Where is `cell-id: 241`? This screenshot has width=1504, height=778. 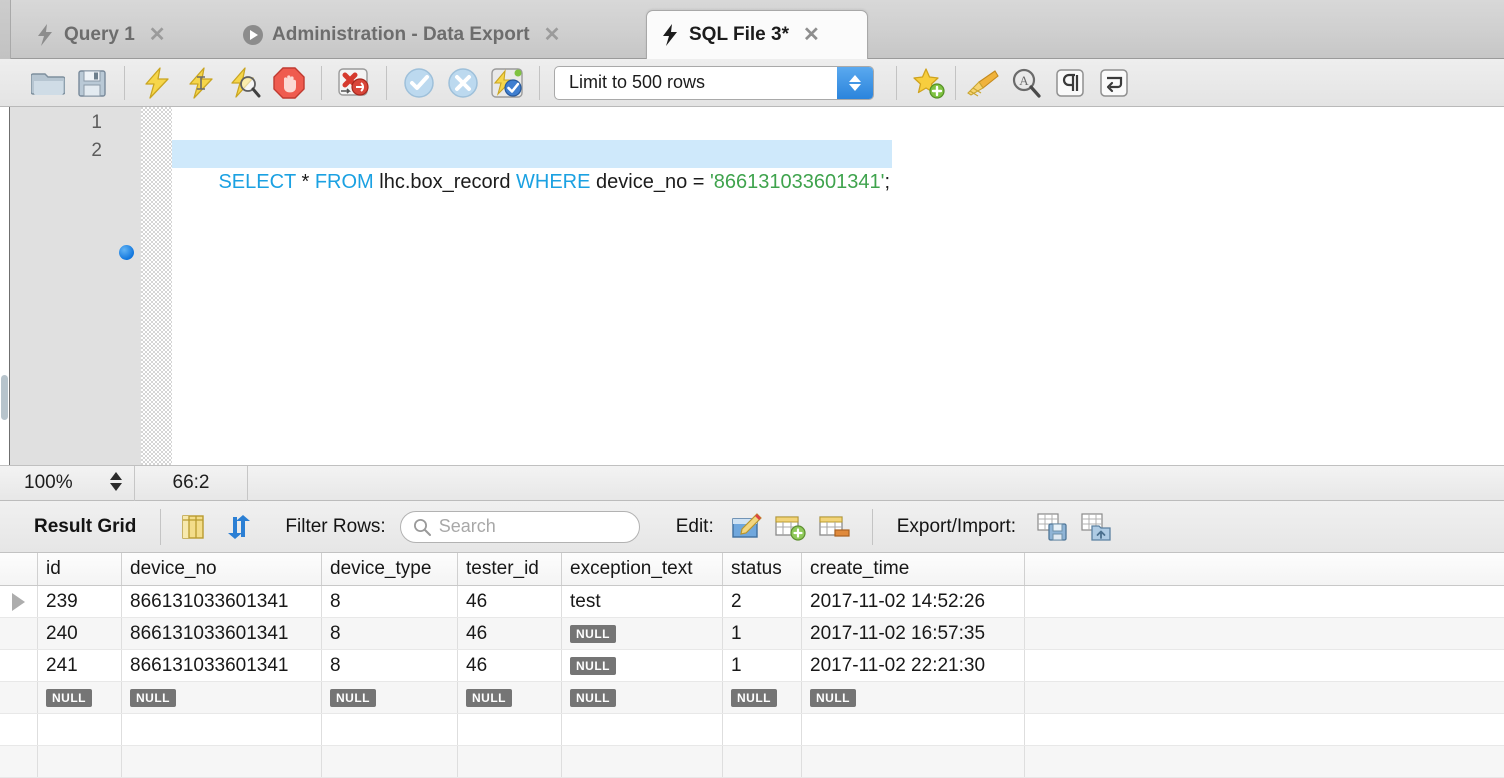
cell-id: 241 is located at coordinates (80, 665).